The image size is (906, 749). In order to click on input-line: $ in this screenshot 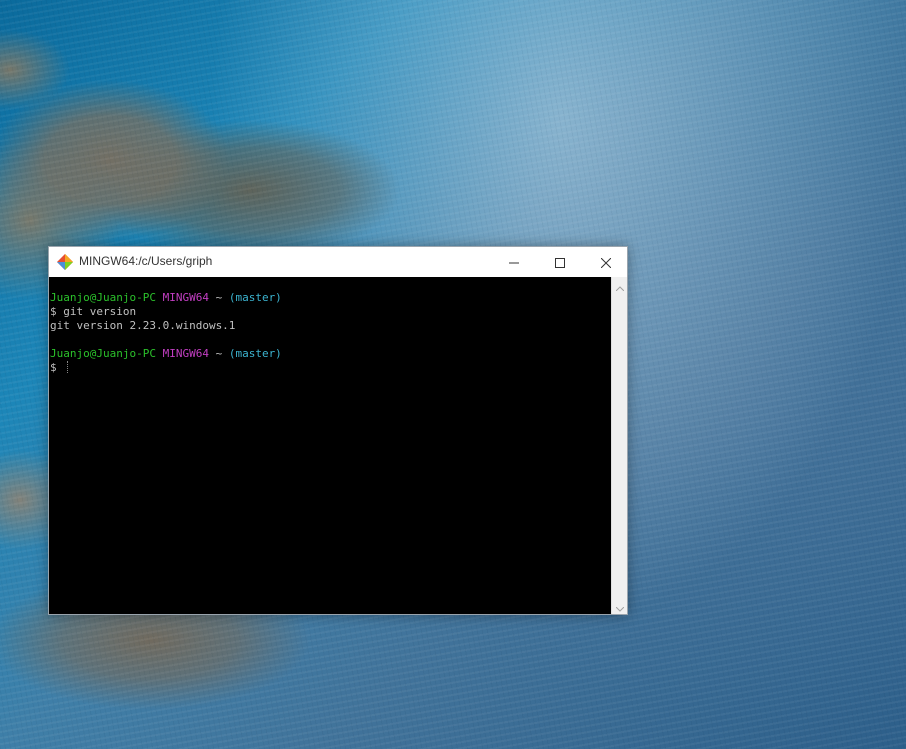, I will do `click(330, 368)`.